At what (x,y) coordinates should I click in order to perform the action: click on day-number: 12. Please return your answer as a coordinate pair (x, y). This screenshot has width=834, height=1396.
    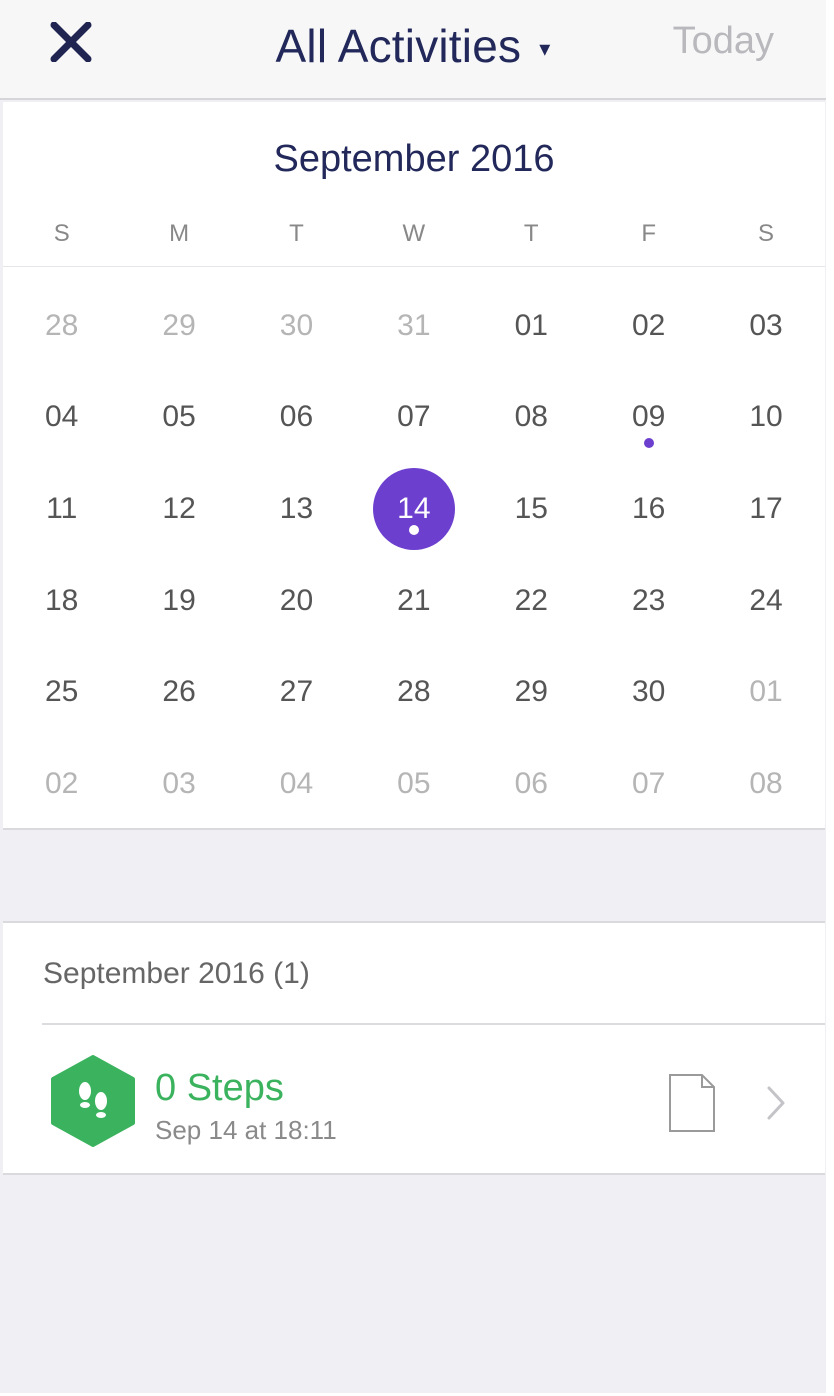
    Looking at the image, I should click on (179, 508).